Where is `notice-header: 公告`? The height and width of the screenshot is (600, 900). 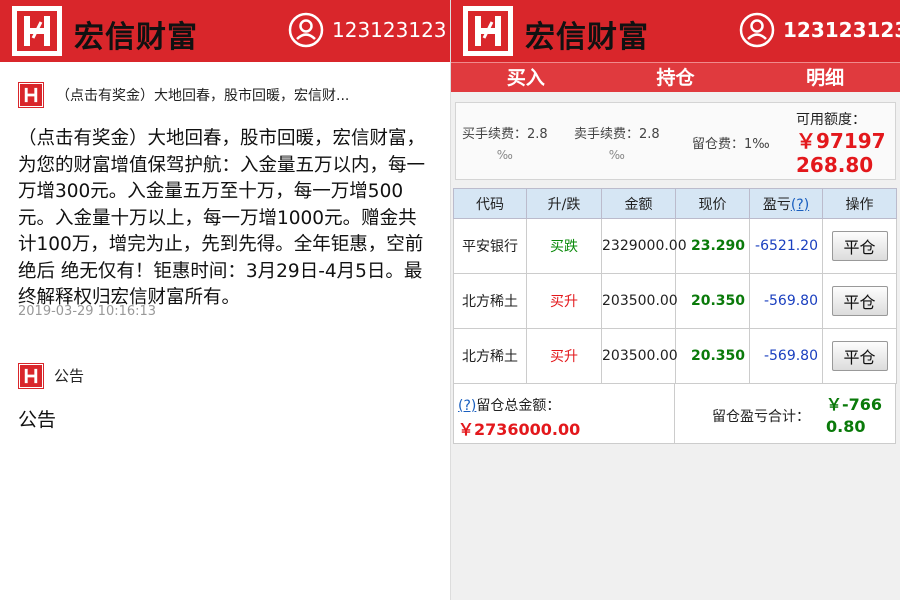 notice-header: 公告 is located at coordinates (234, 375).